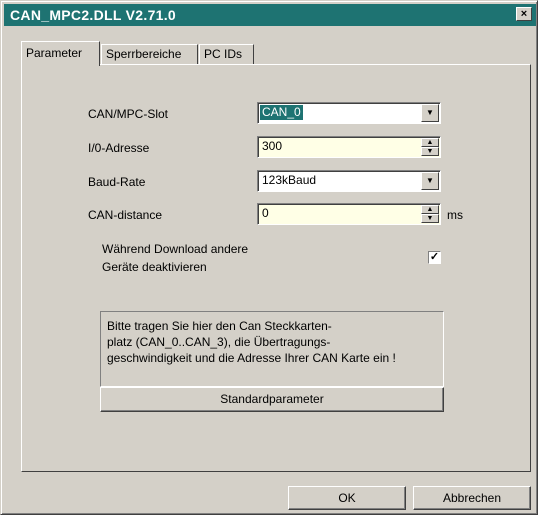 Image resolution: width=542 pixels, height=519 pixels. I want to click on close-icon: ×, so click(524, 14).